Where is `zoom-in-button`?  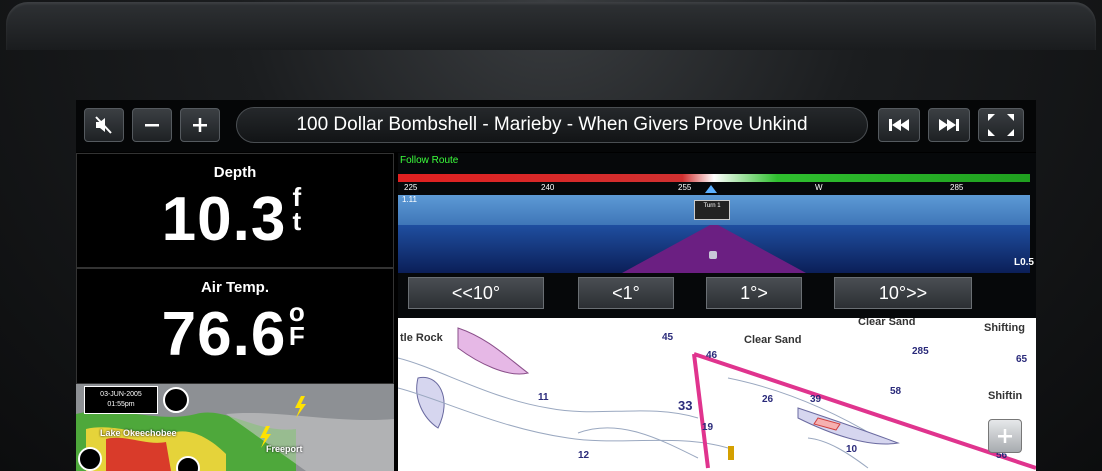 zoom-in-button is located at coordinates (1005, 436).